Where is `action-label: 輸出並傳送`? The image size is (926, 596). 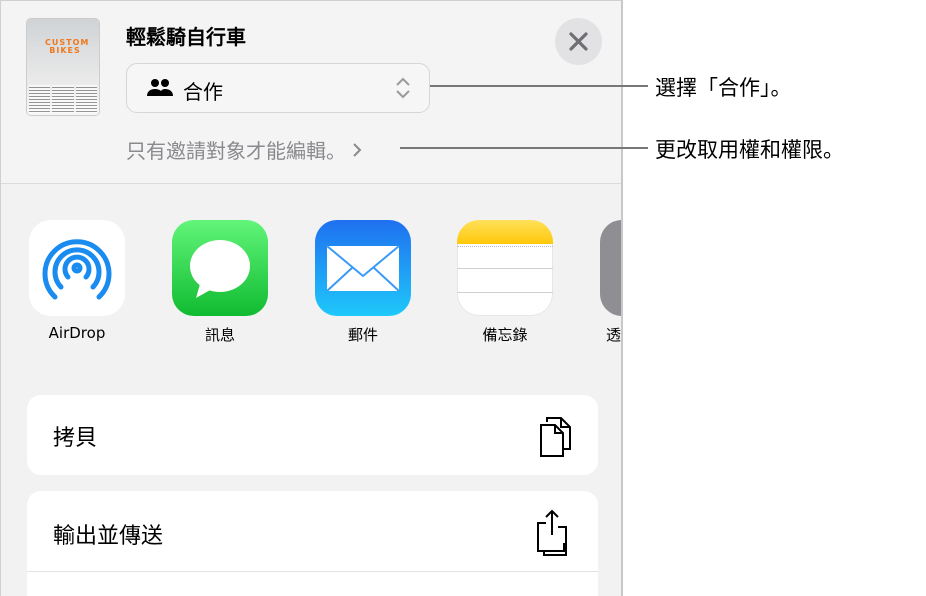
action-label: 輸出並傳送 is located at coordinates (108, 536).